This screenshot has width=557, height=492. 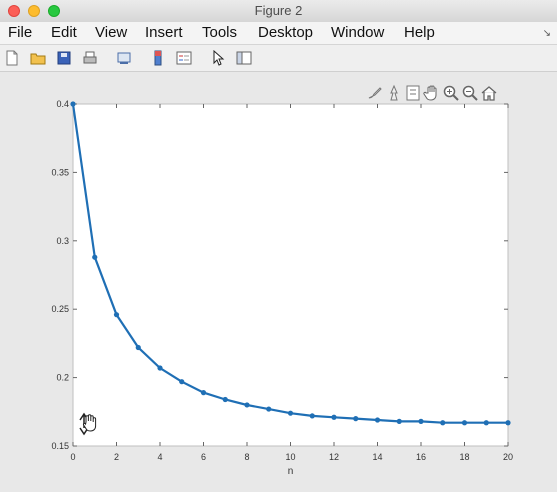 I want to click on y-tick-label: 0.25, so click(x=60, y=309).